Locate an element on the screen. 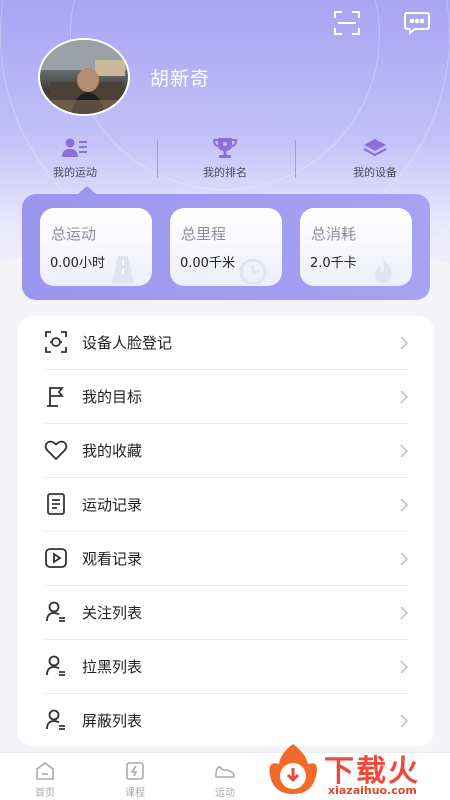  home-icon is located at coordinates (45, 771).